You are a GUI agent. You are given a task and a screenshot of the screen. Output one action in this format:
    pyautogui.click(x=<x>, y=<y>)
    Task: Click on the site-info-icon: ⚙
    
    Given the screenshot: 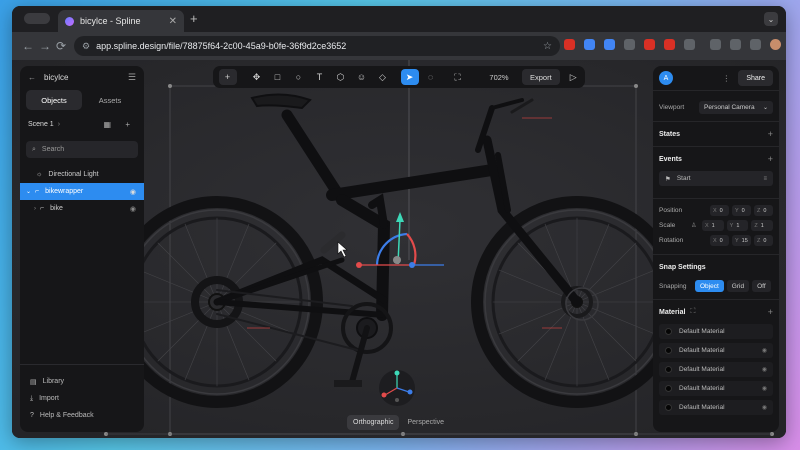 What is the action you would take?
    pyautogui.click(x=86, y=46)
    